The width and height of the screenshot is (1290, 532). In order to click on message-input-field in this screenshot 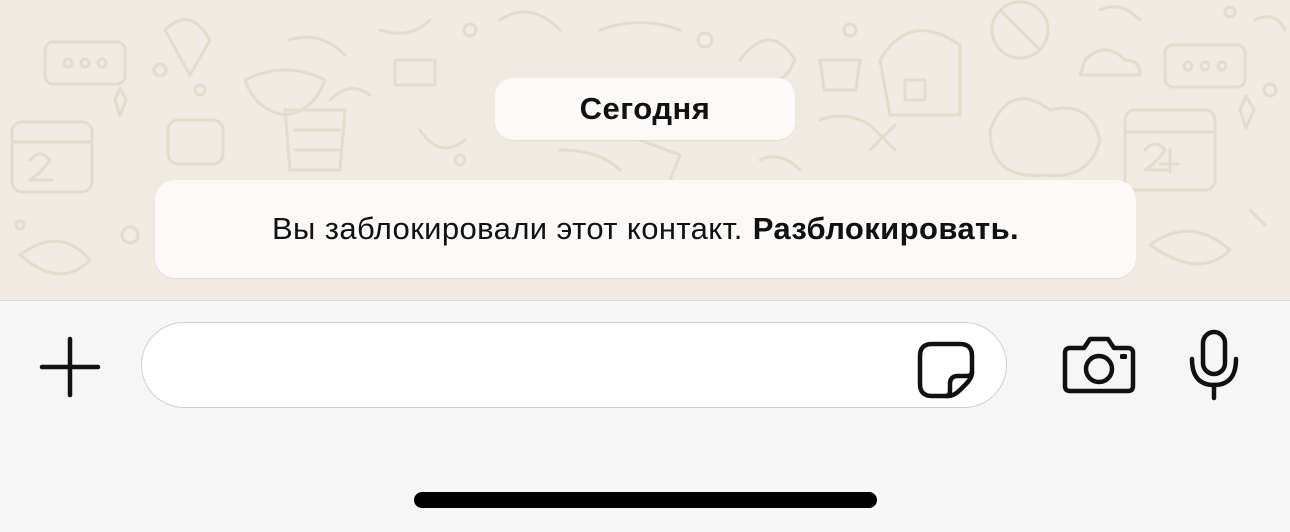, I will do `click(574, 365)`.